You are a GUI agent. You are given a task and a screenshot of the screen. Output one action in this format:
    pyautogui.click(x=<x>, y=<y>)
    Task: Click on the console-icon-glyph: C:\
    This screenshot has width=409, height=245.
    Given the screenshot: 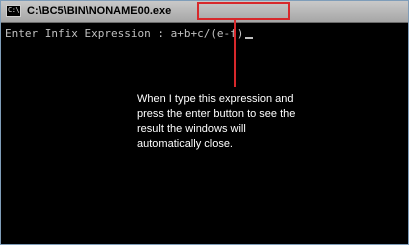 What is the action you would take?
    pyautogui.click(x=14, y=10)
    